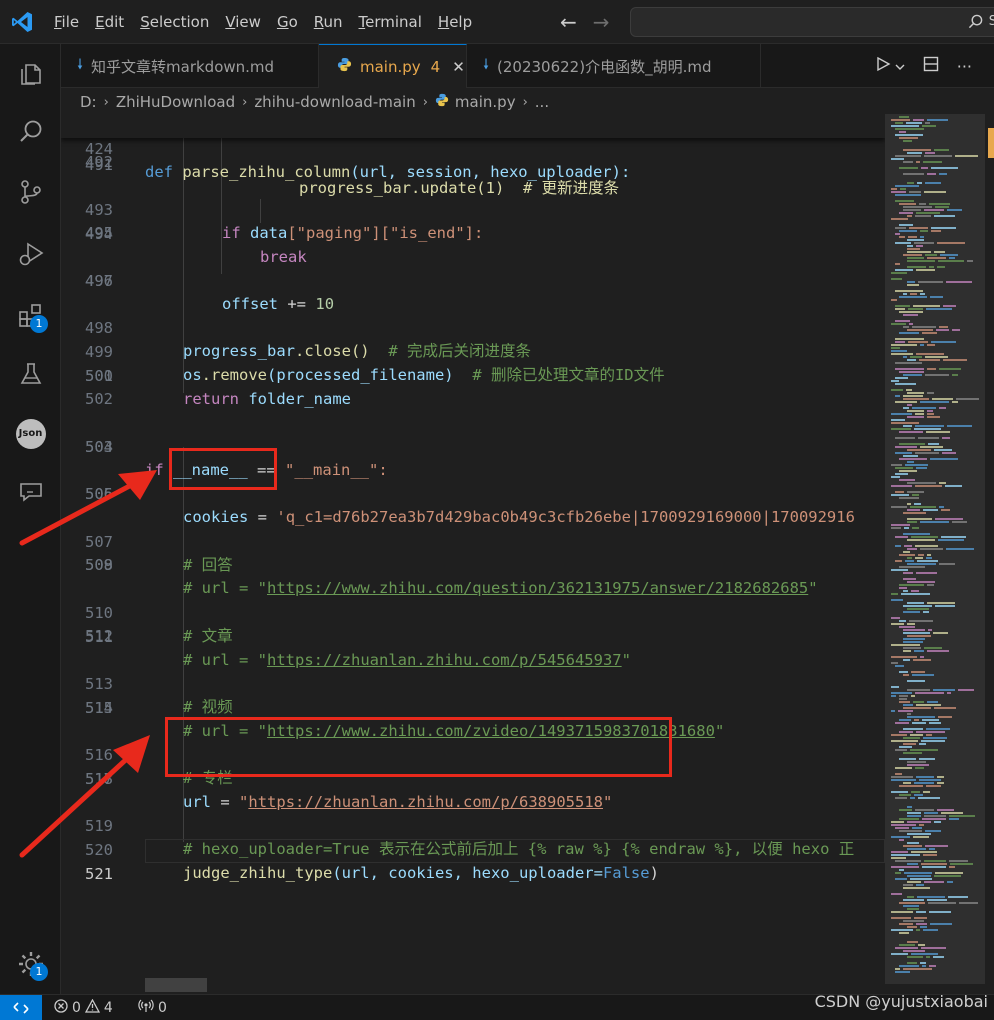  I want to click on remote-indicator-icon, so click(21, 1007).